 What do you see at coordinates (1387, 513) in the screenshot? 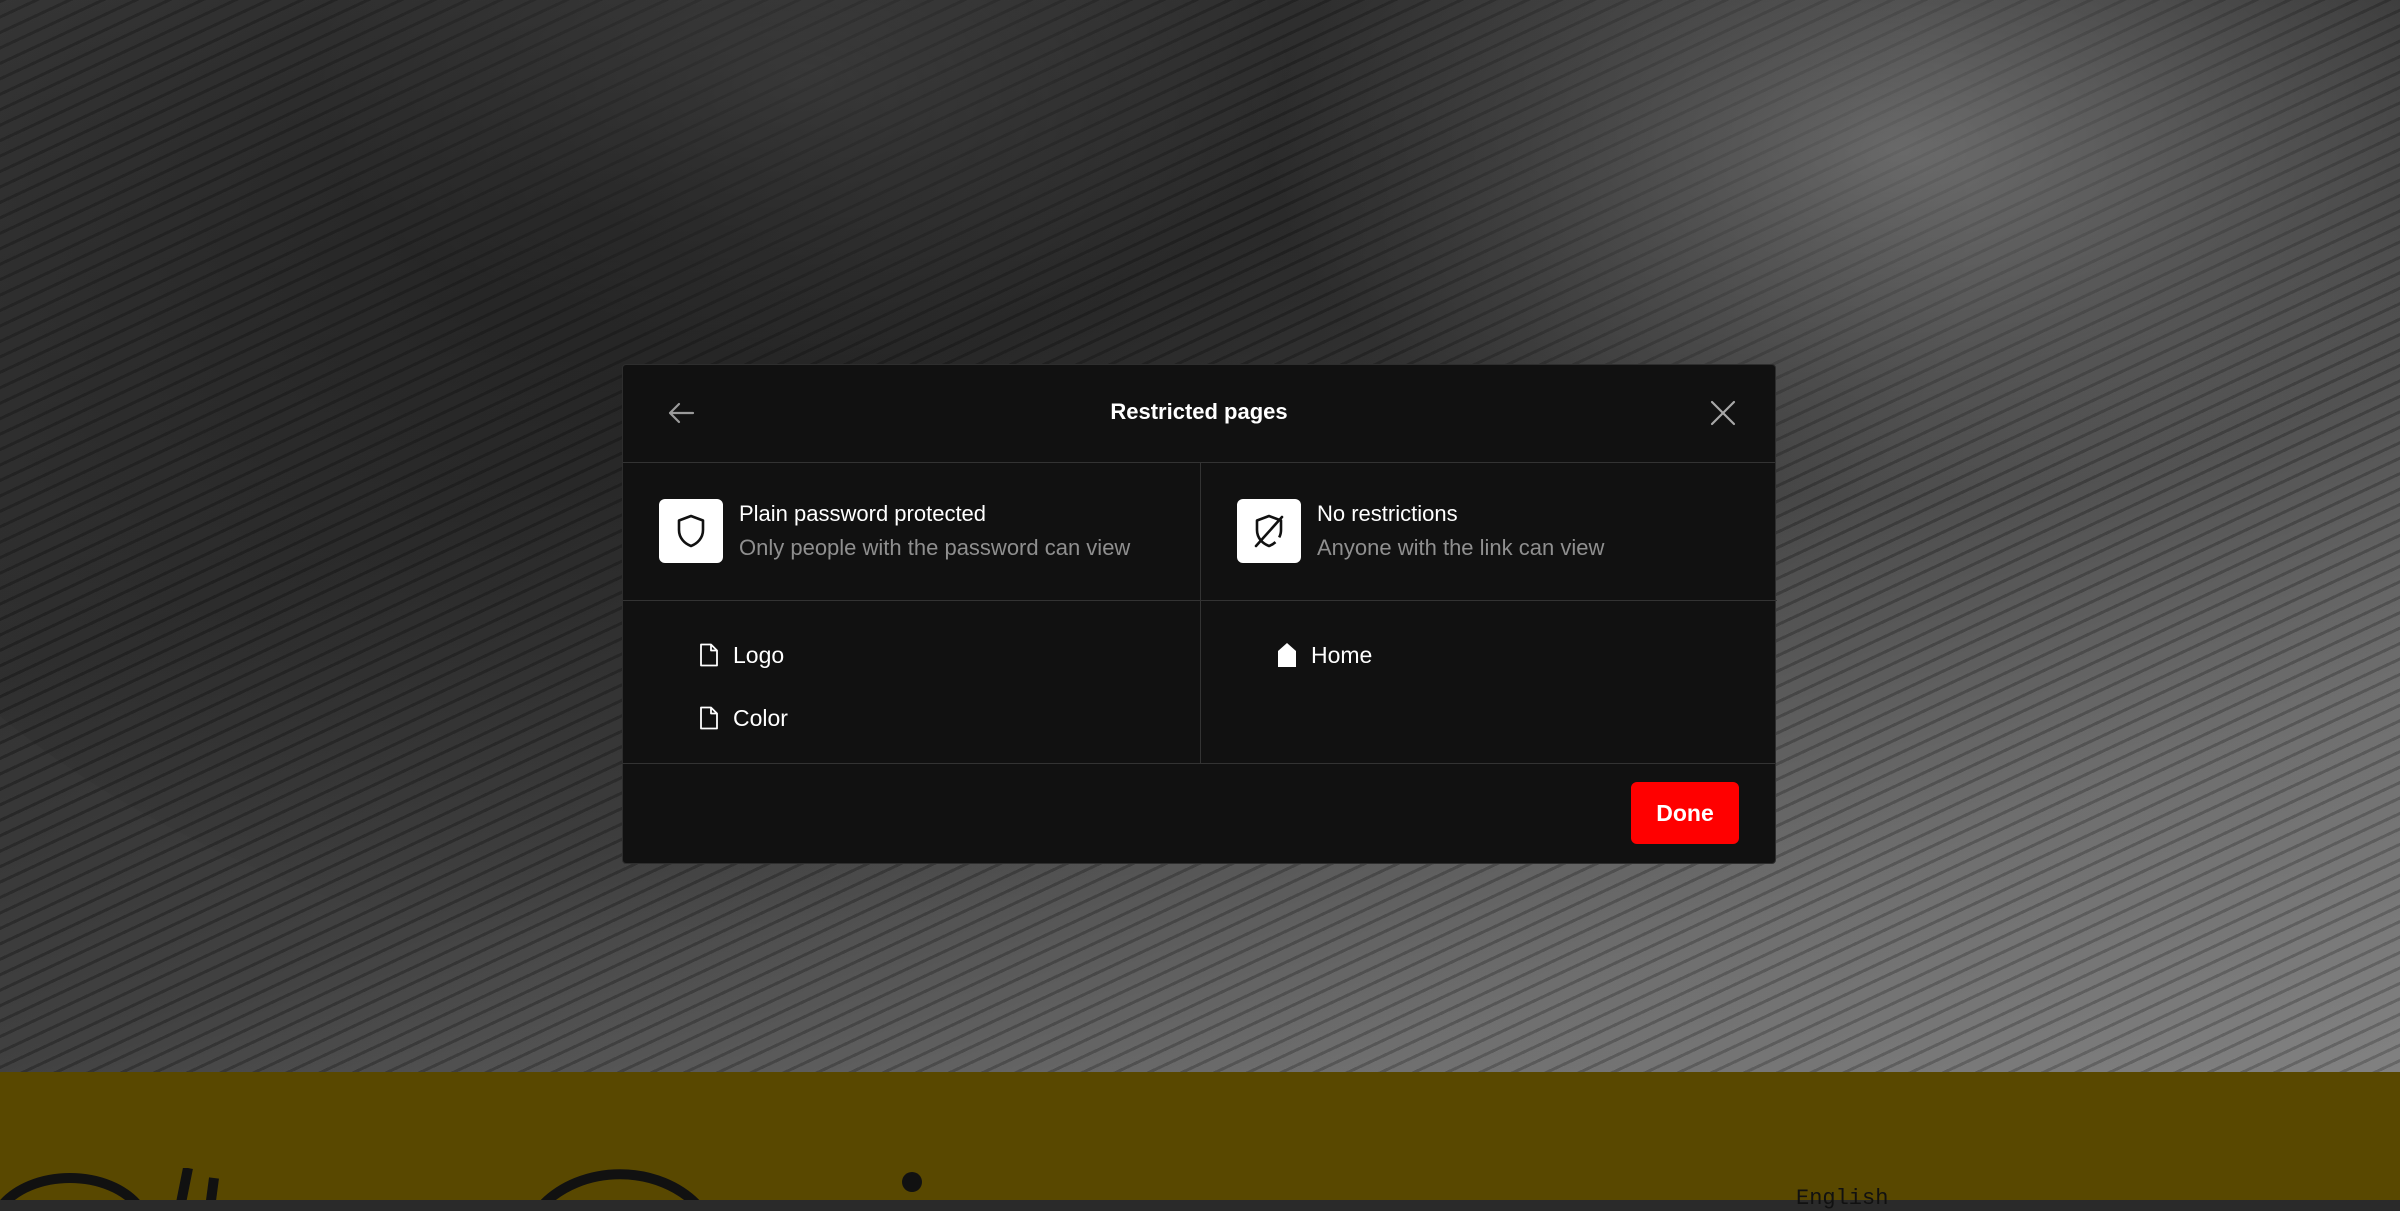
I see `column-title: No restrictions` at bounding box center [1387, 513].